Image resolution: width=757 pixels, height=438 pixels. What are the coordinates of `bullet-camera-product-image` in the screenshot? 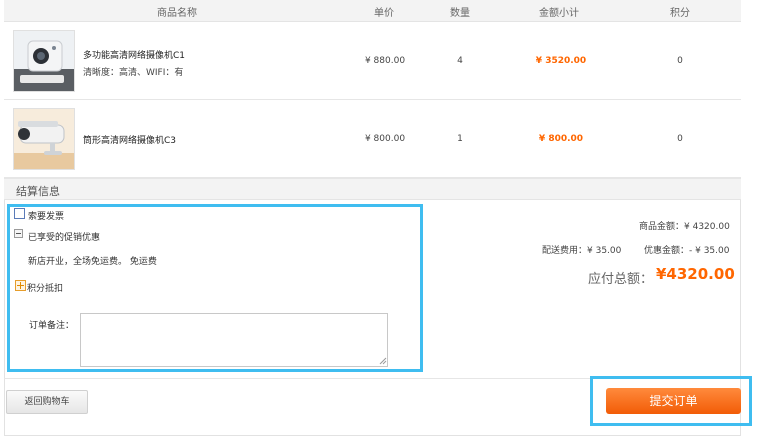 It's located at (44, 139).